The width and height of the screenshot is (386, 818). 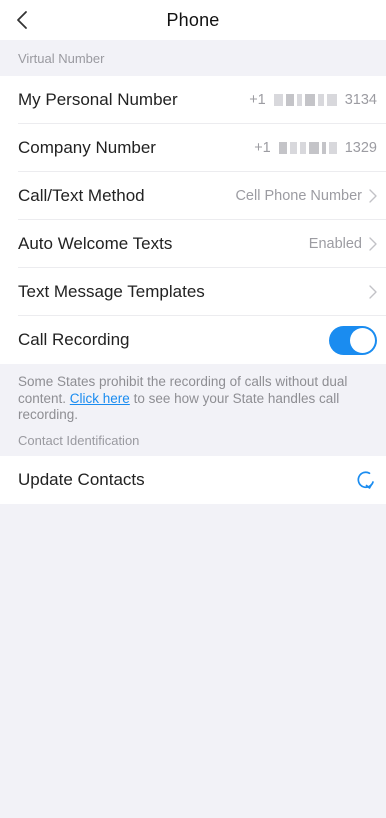 I want to click on row-label: Company Number, so click(x=87, y=147).